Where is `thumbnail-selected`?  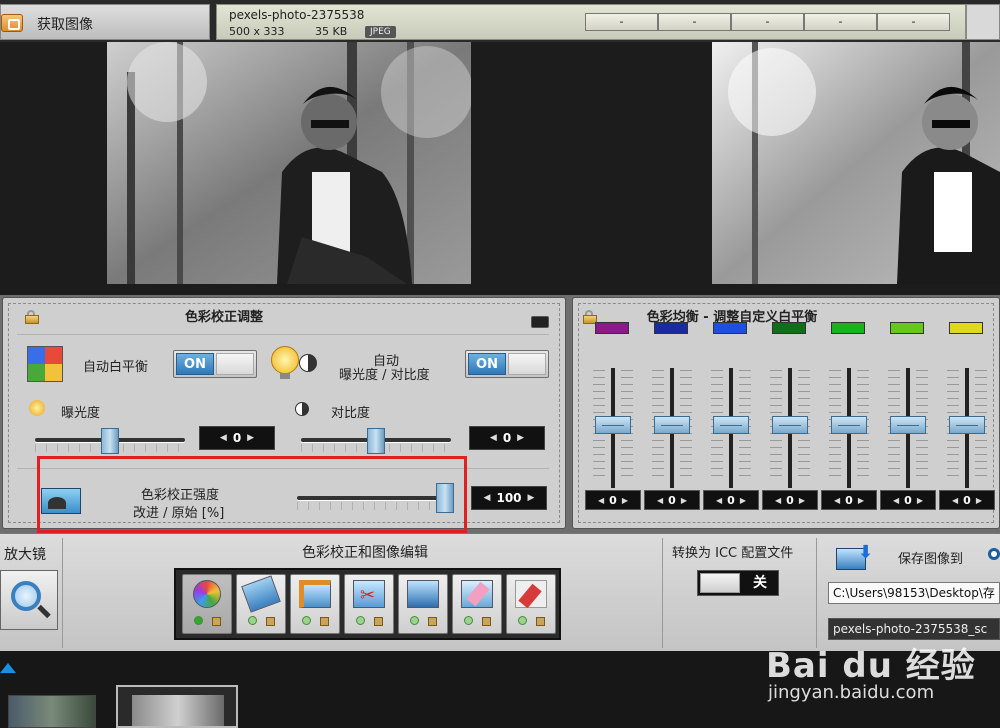
thumbnail-selected is located at coordinates (177, 706).